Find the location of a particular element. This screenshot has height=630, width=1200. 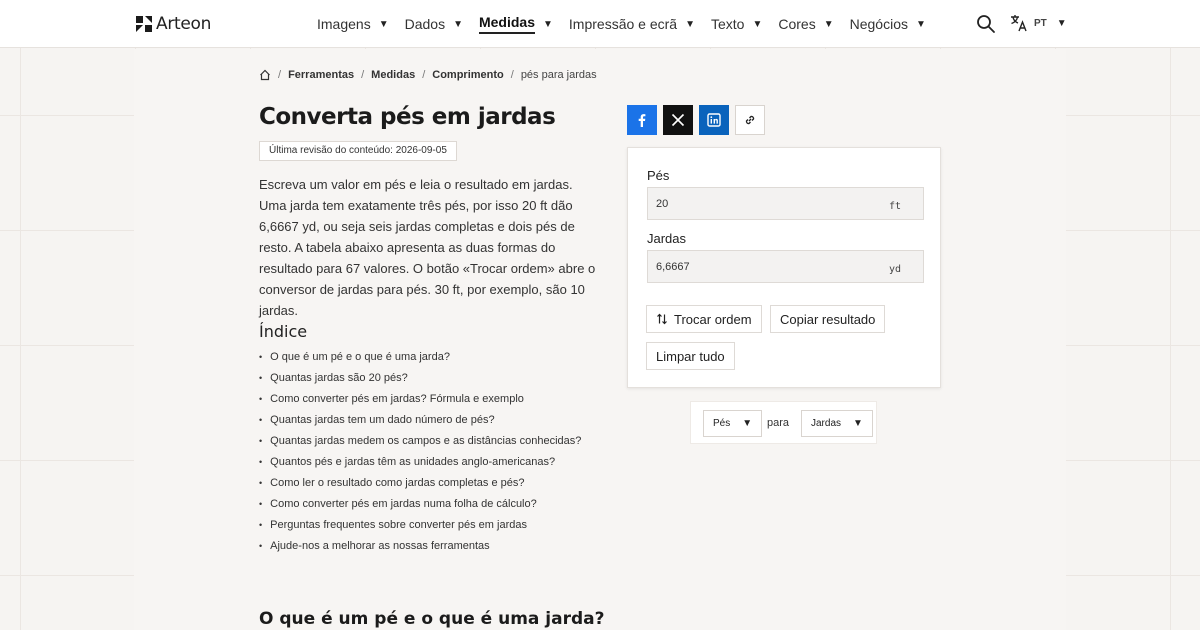

link-icon is located at coordinates (750, 120).